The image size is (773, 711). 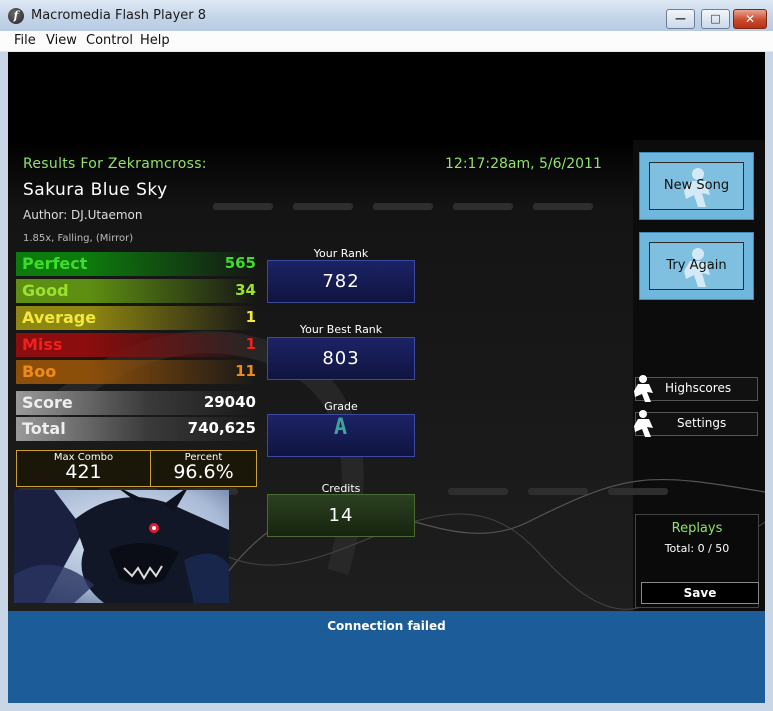 I want to click on connection-status: Connection failed, so click(x=386, y=626).